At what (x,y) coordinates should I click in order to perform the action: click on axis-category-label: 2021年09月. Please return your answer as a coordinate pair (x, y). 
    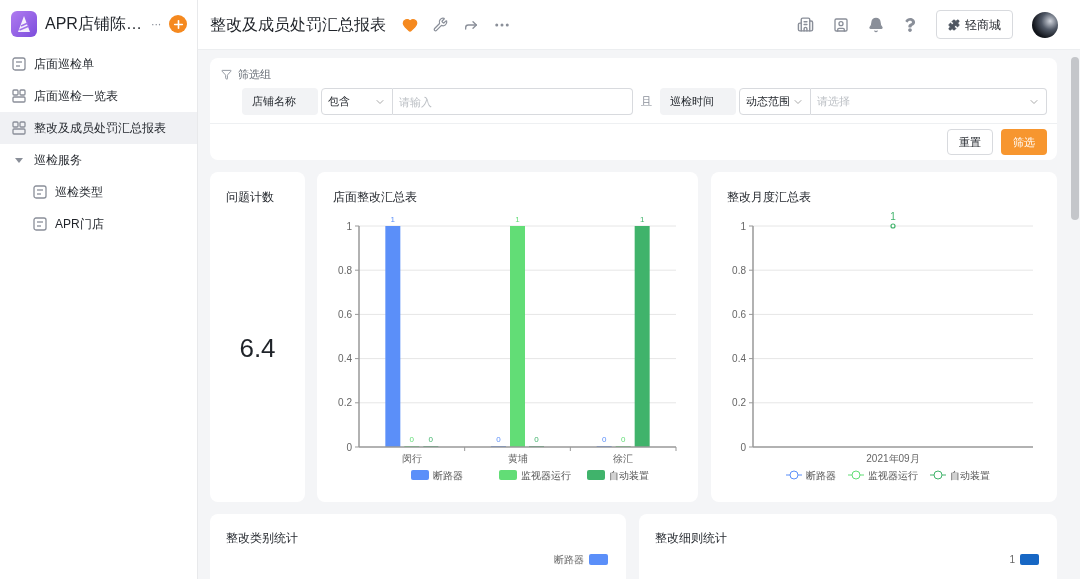
    Looking at the image, I should click on (893, 458).